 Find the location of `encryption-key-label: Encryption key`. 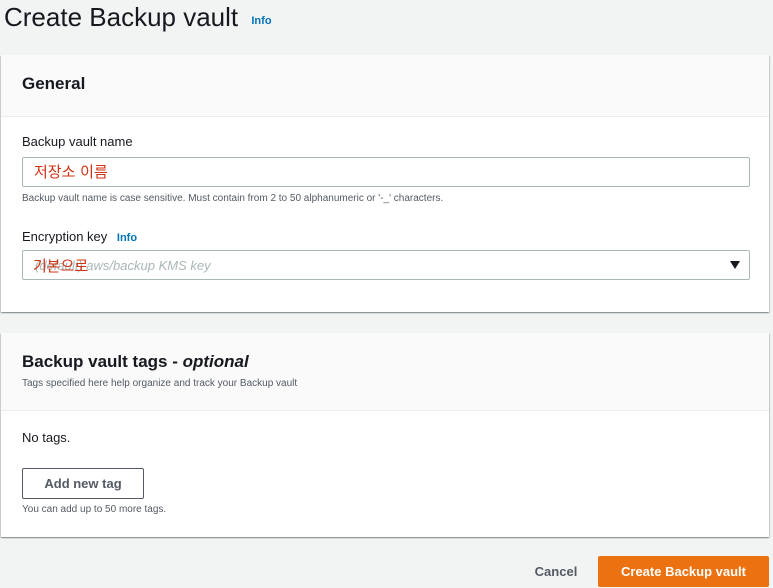

encryption-key-label: Encryption key is located at coordinates (65, 236).